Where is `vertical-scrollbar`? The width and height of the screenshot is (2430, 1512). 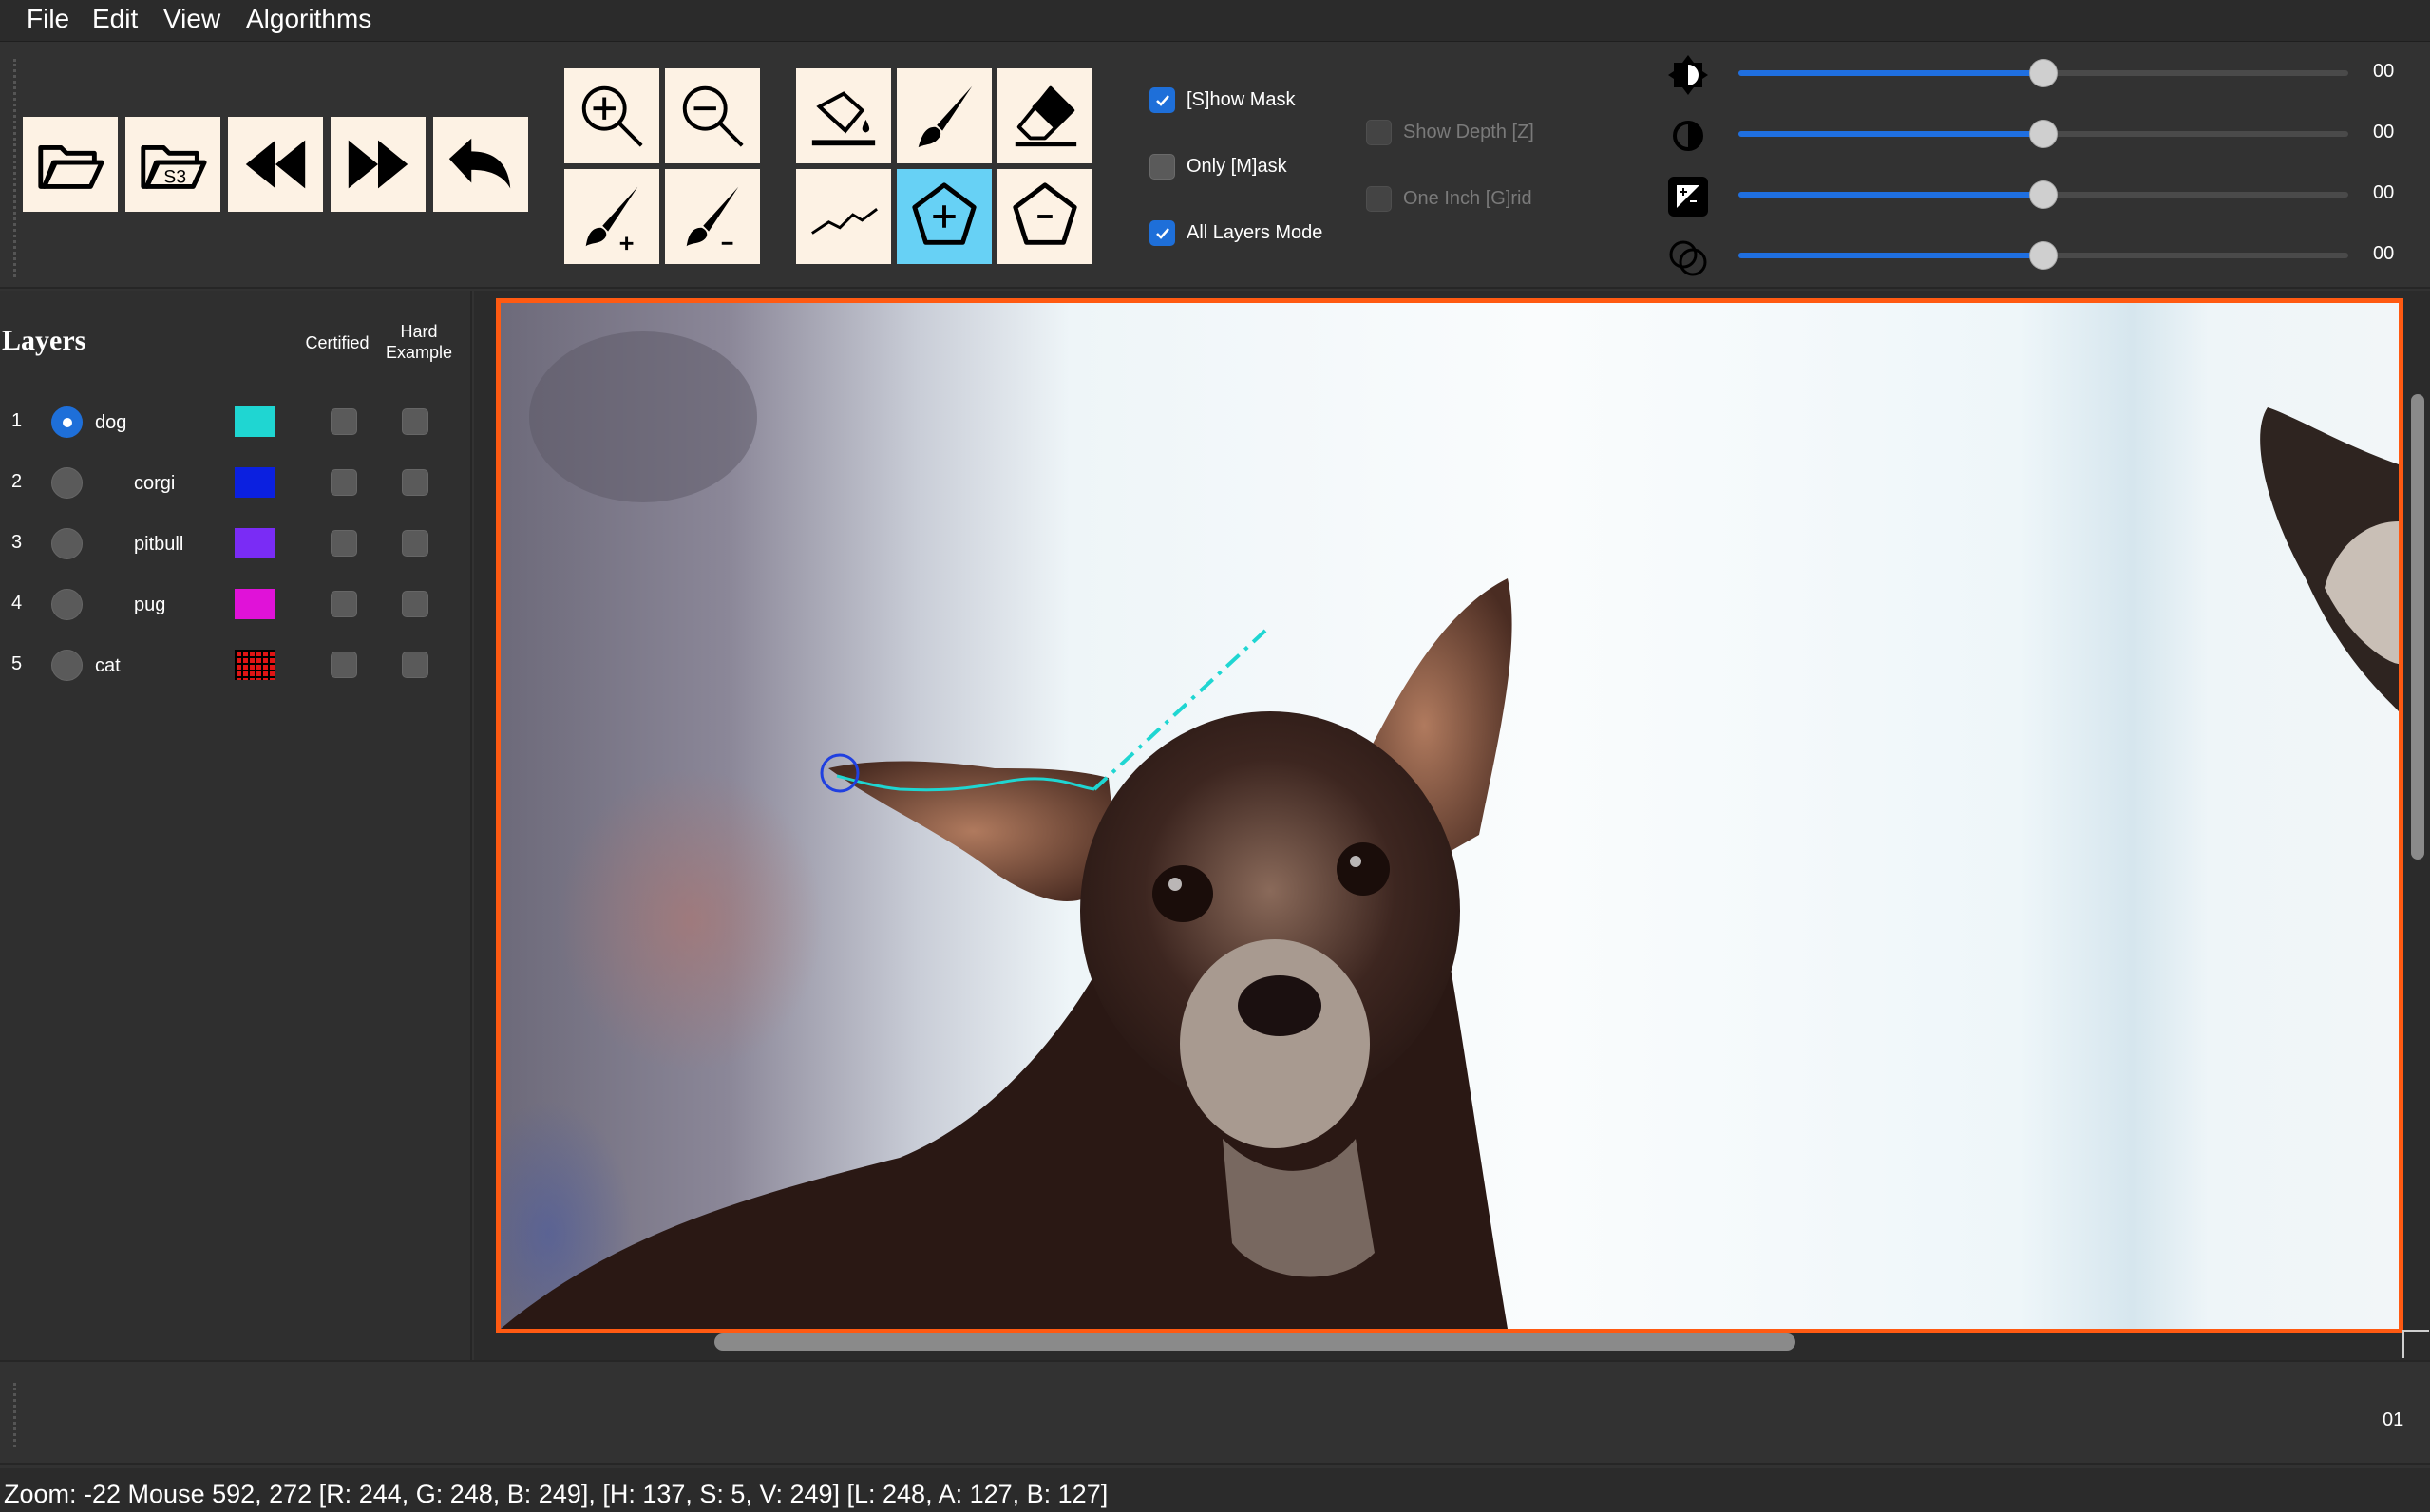 vertical-scrollbar is located at coordinates (2418, 627).